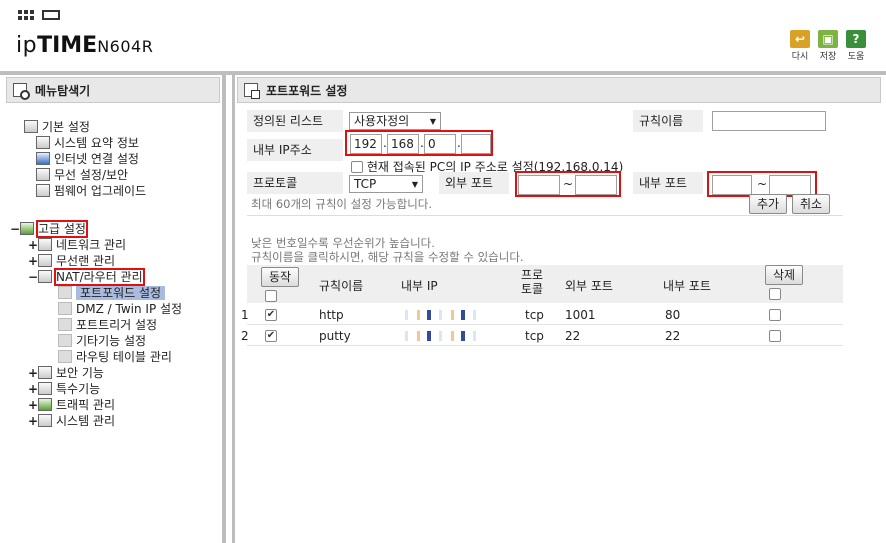 This screenshot has width=886, height=543. I want to click on cancel-button: 취소, so click(811, 204).